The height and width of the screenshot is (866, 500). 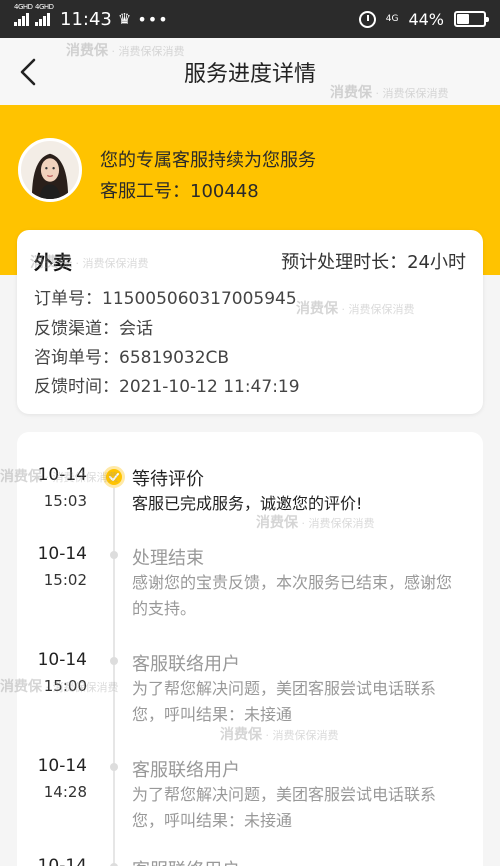 I want to click on crown-icon: ♛, so click(x=124, y=19).